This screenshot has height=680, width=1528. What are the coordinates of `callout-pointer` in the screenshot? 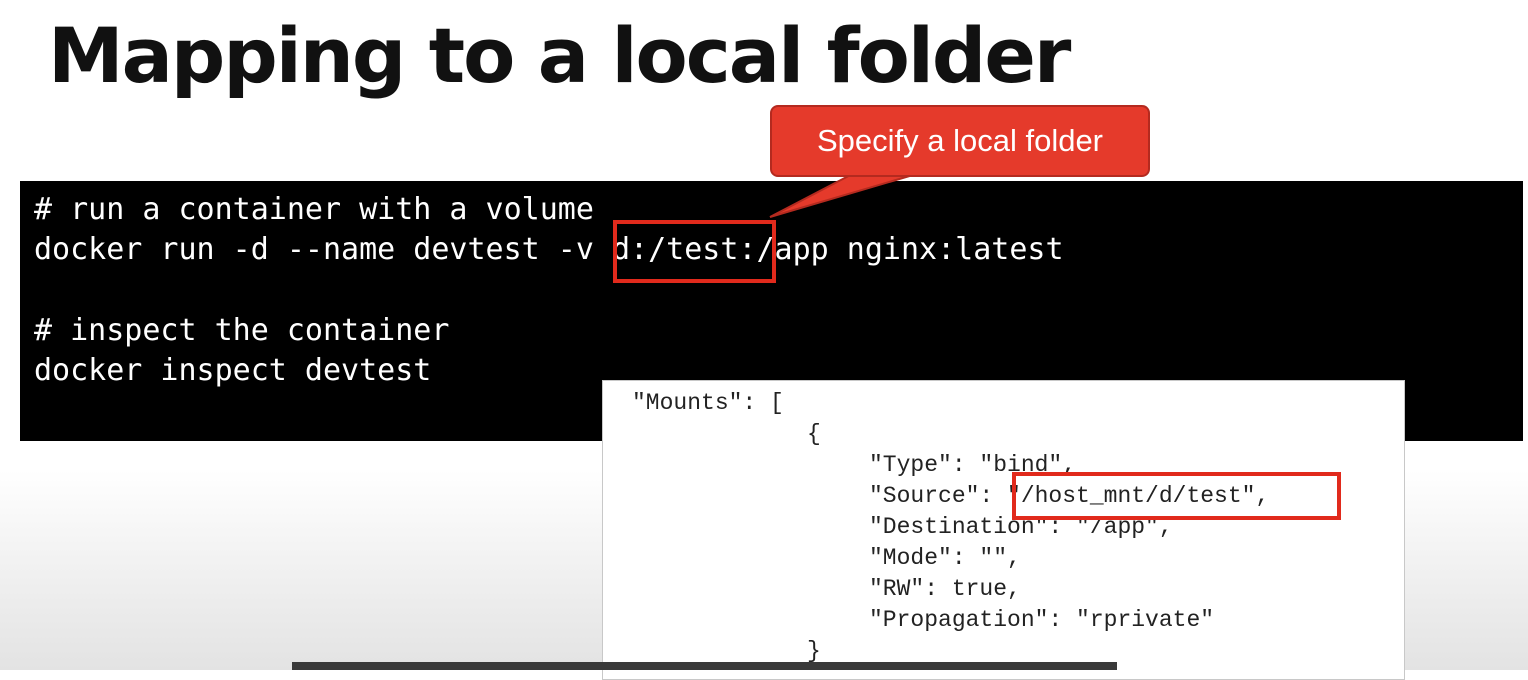 It's located at (850, 193).